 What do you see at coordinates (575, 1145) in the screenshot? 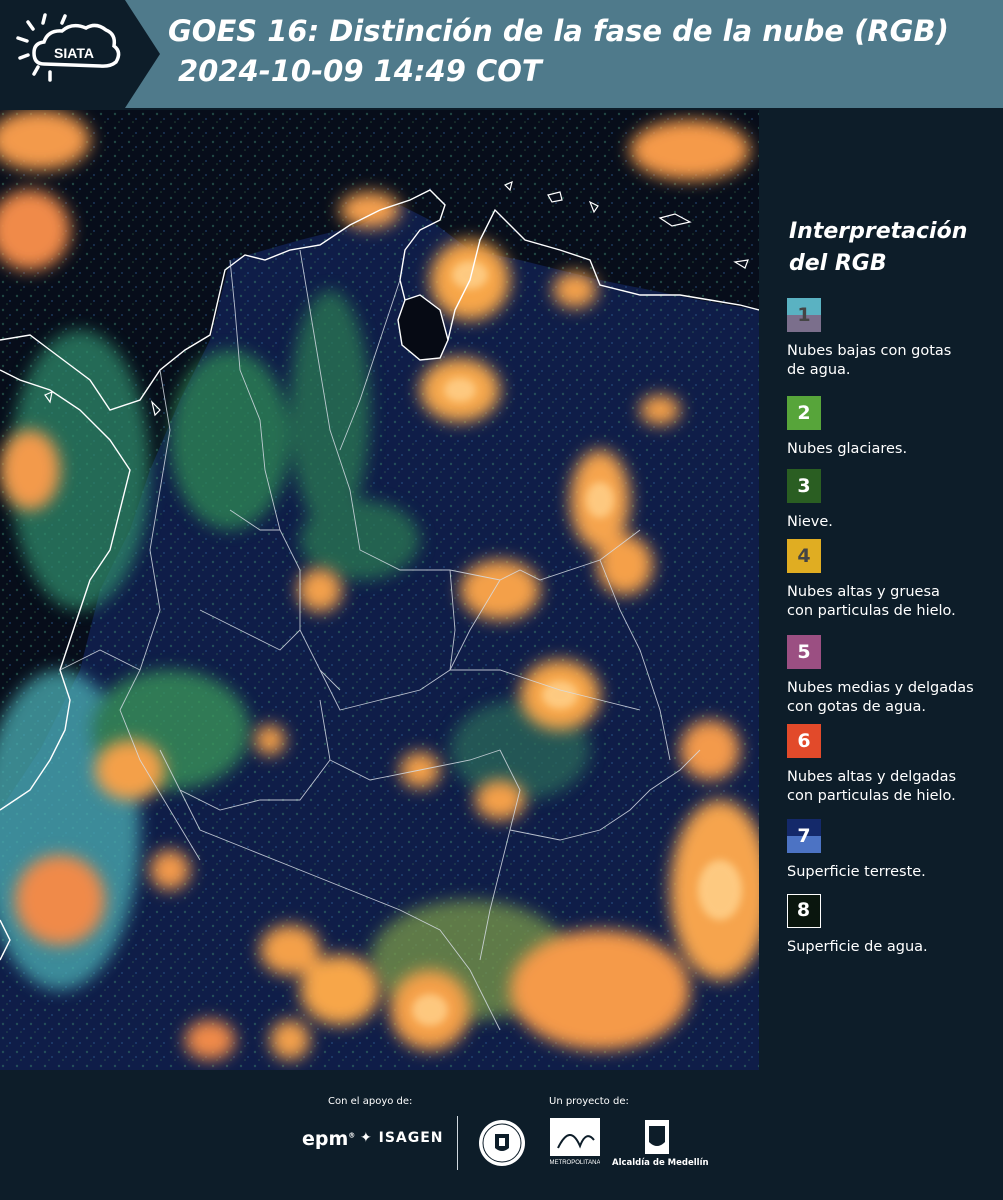
I see `area-metropolitana-logo: METROPOLITANA` at bounding box center [575, 1145].